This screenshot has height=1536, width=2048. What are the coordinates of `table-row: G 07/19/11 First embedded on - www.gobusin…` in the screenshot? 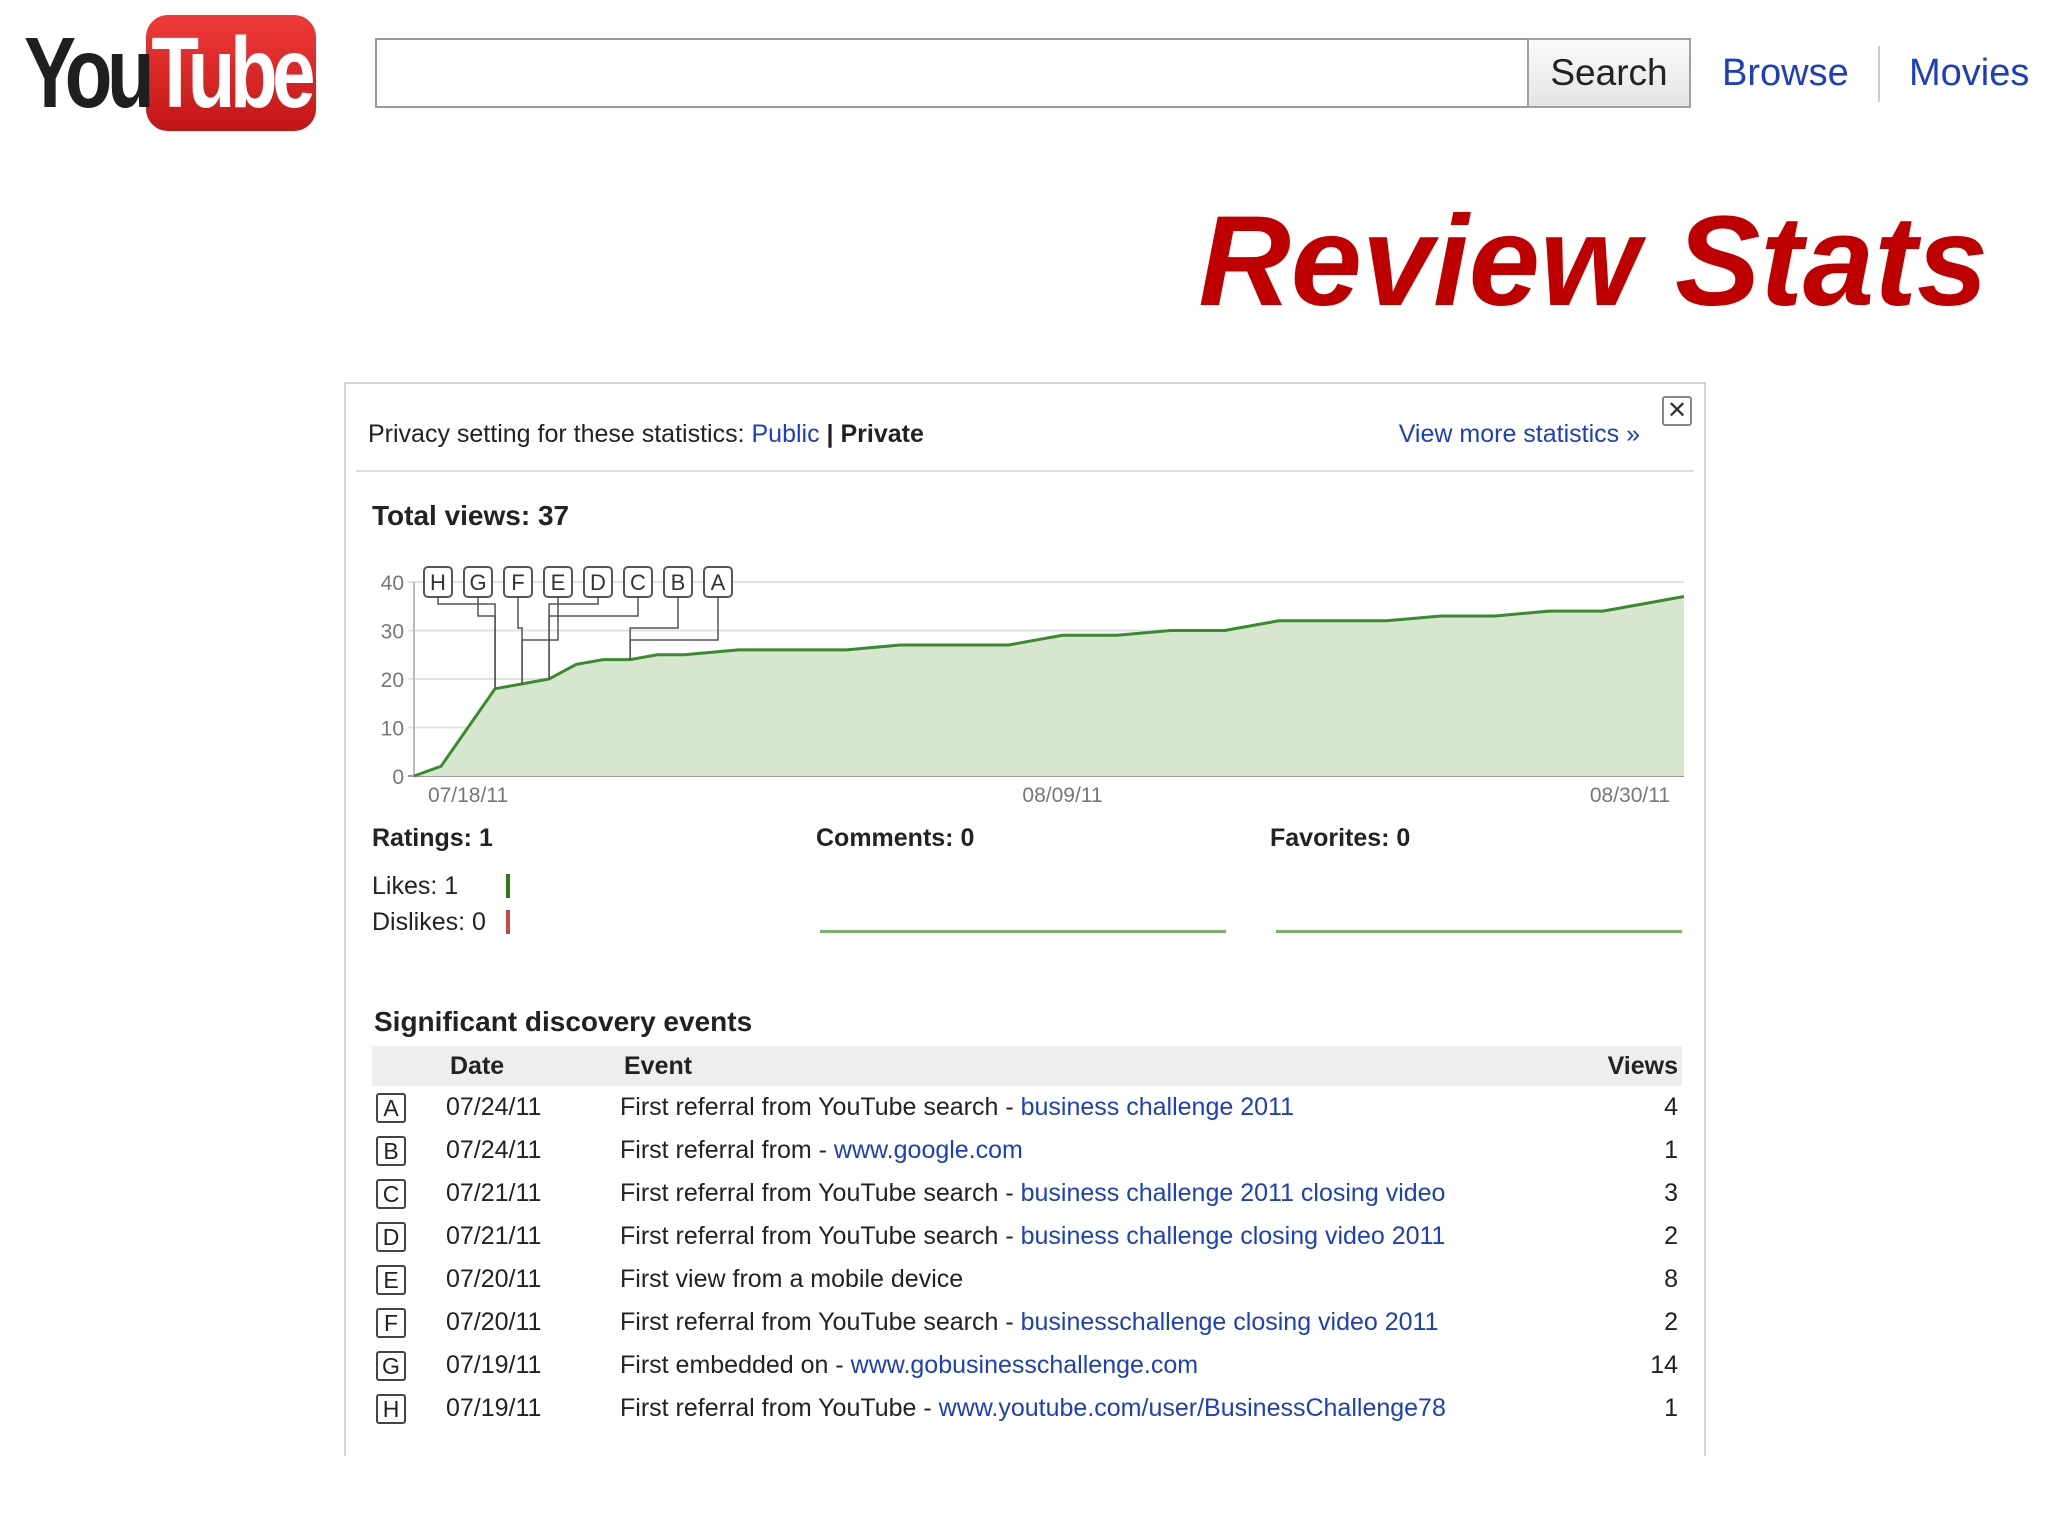 It's located at (1027, 1365).